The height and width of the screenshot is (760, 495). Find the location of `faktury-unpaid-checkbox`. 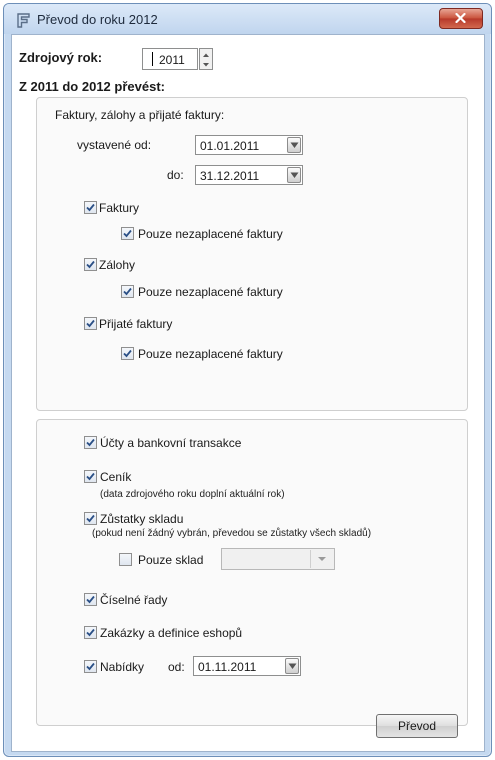

faktury-unpaid-checkbox is located at coordinates (127, 233).